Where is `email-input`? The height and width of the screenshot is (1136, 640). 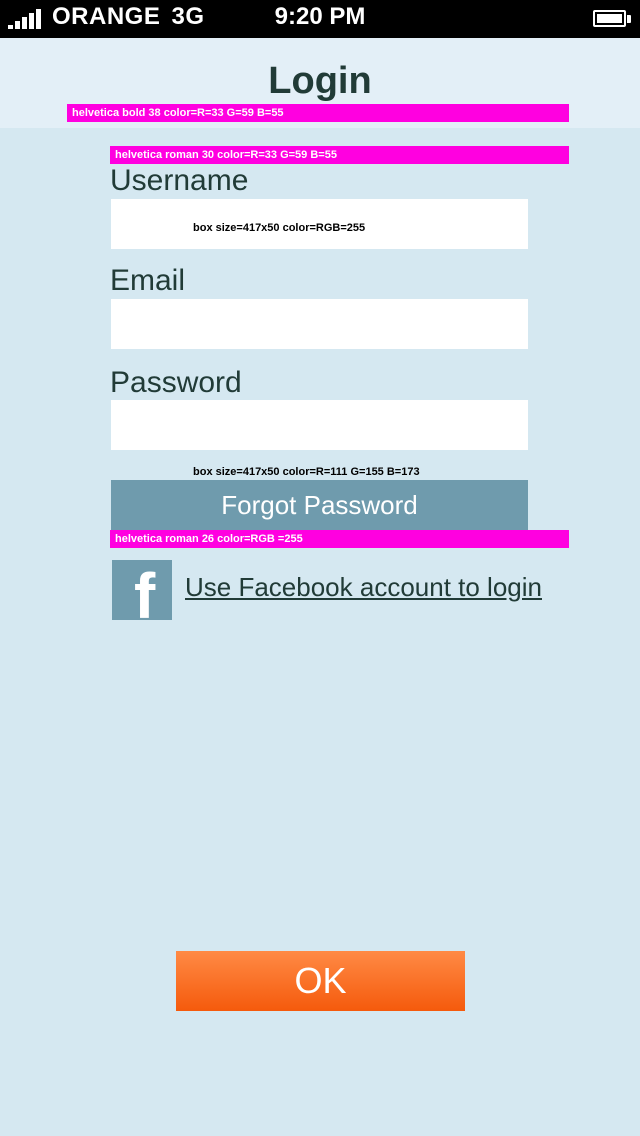
email-input is located at coordinates (319, 324).